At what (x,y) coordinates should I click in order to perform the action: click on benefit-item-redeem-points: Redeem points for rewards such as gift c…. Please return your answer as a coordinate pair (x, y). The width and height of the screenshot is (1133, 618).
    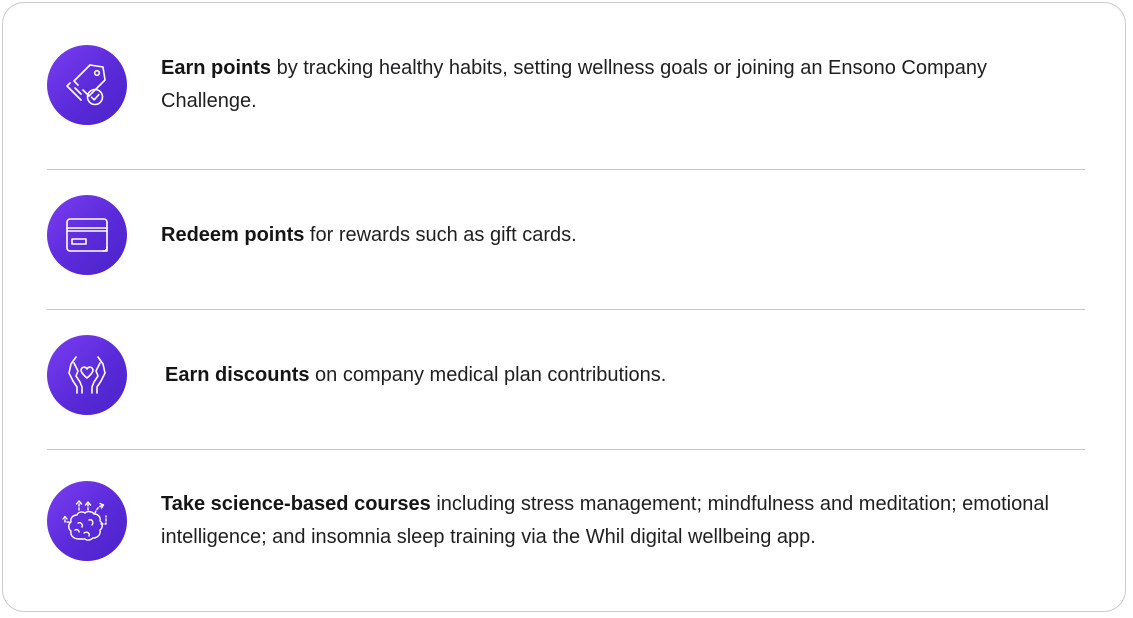
    Looking at the image, I should click on (566, 235).